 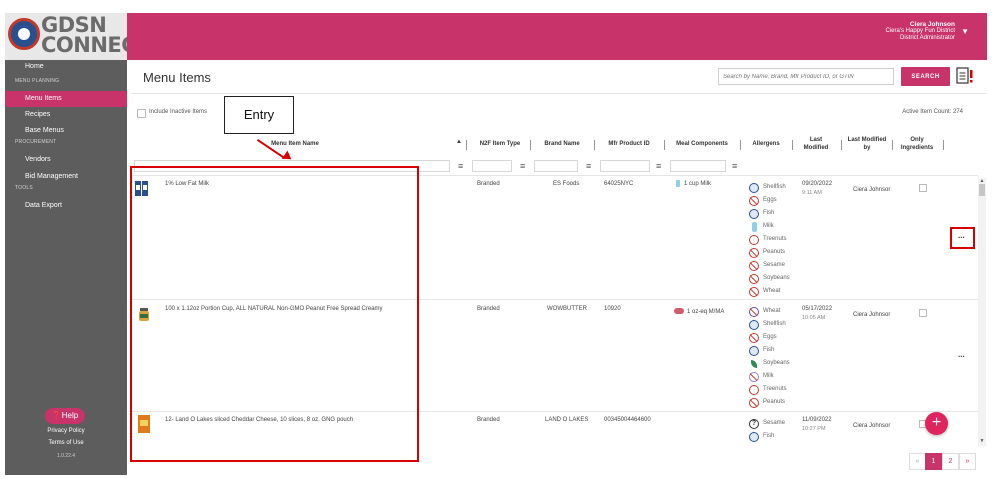 What do you see at coordinates (774, 252) in the screenshot?
I see `allergen-label: Peanuts` at bounding box center [774, 252].